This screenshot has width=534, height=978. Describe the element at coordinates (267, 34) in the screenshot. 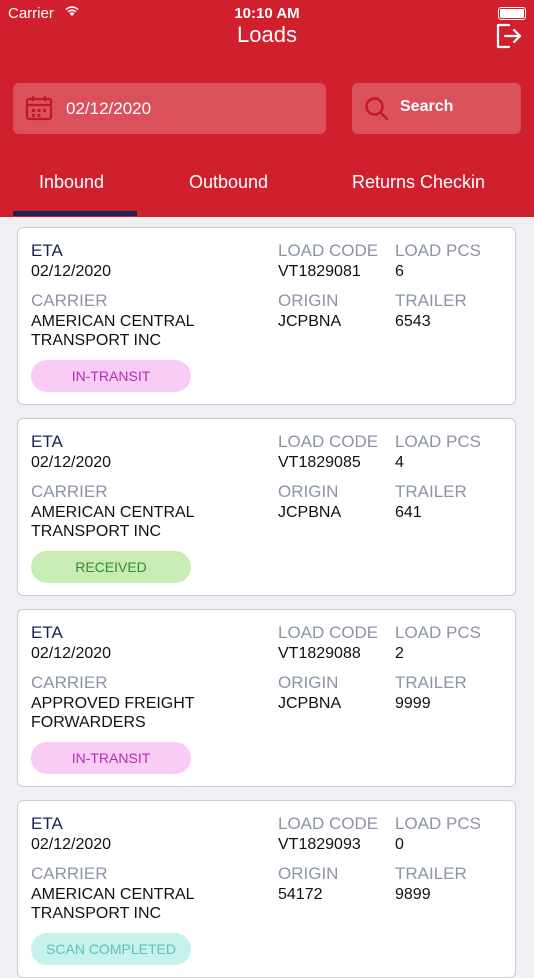

I see `page-title: Loads` at that location.